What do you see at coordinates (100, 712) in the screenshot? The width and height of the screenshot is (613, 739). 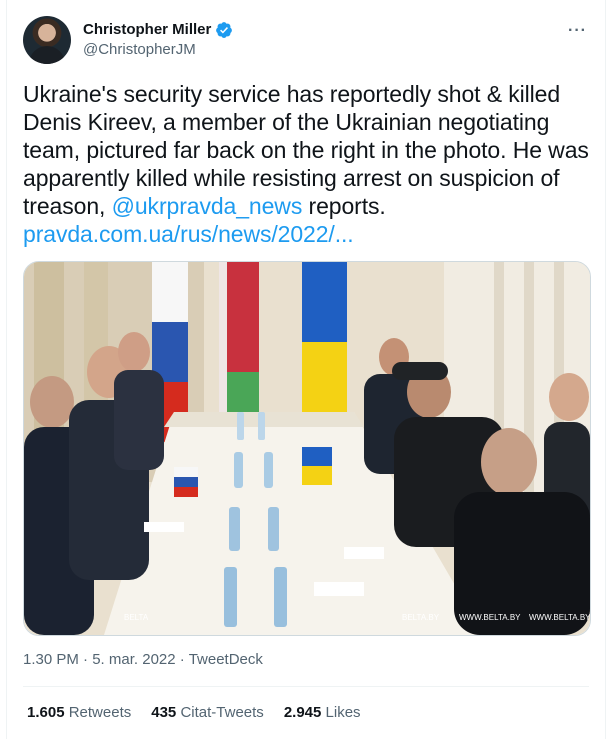 I see `retweets-label: Retweets` at bounding box center [100, 712].